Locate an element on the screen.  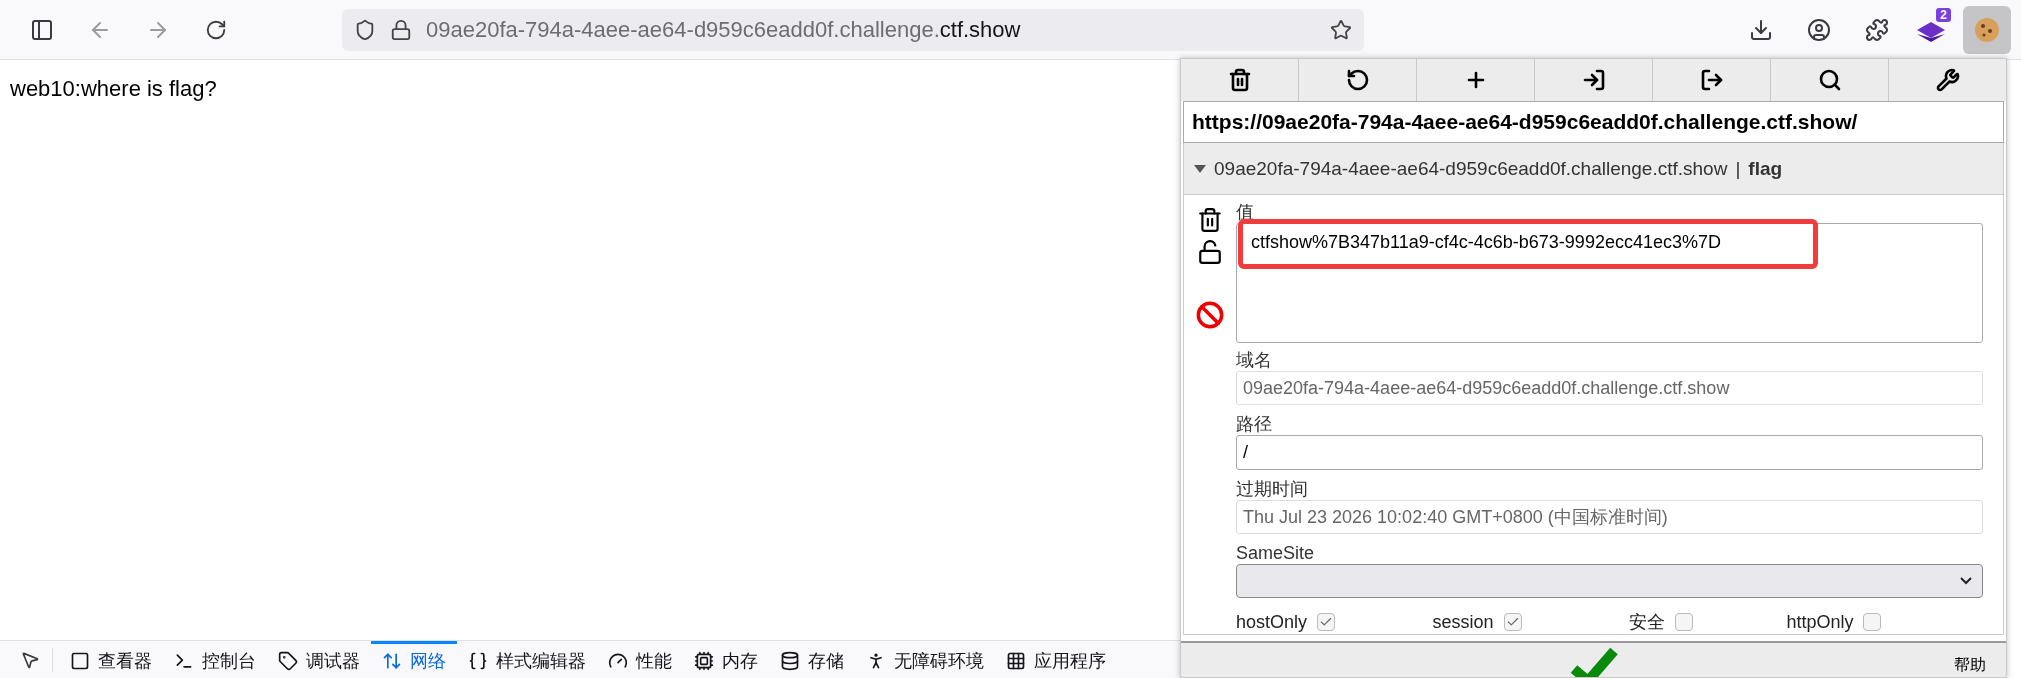
block-icon is located at coordinates (1210, 315).